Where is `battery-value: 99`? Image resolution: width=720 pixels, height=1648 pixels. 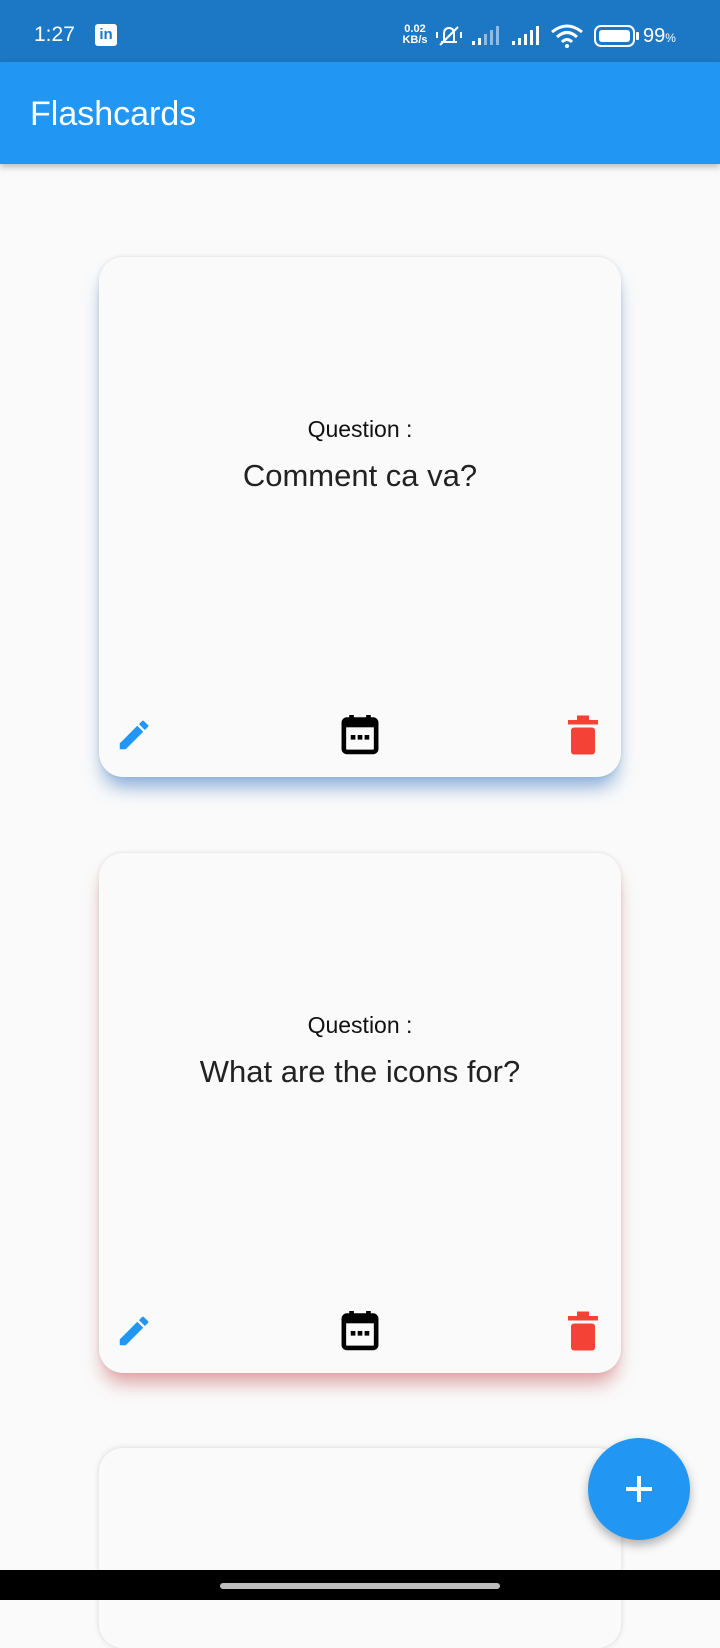
battery-value: 99 is located at coordinates (654, 36).